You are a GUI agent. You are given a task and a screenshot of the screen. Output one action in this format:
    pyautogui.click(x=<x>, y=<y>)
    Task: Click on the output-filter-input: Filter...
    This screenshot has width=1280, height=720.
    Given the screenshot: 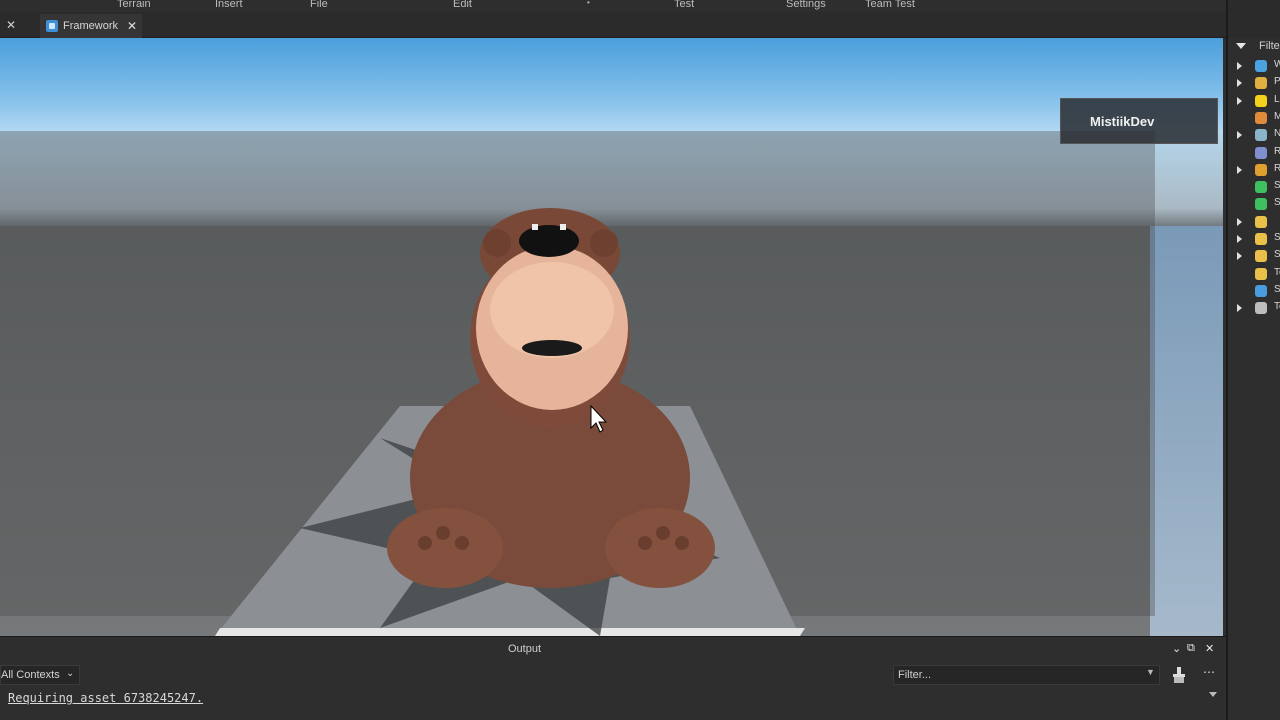 What is the action you would take?
    pyautogui.click(x=1026, y=675)
    